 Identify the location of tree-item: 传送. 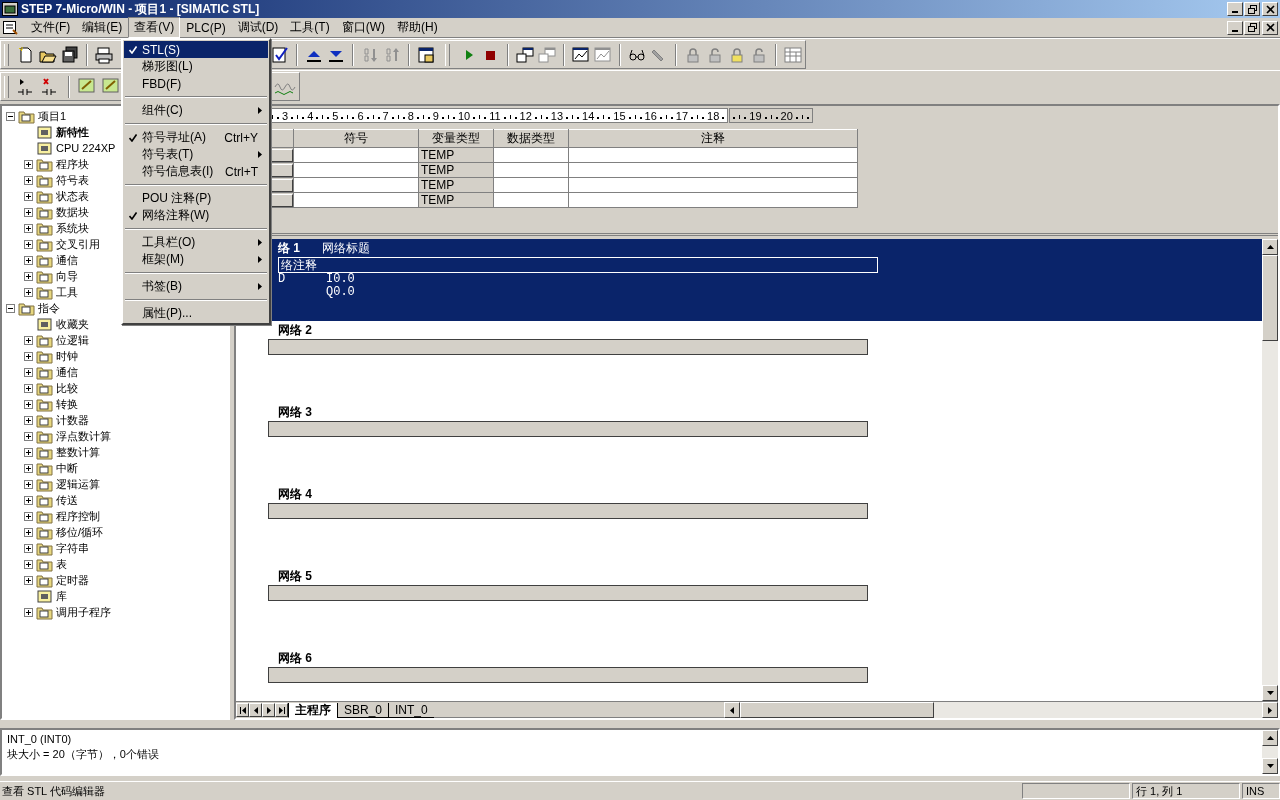
(67, 500).